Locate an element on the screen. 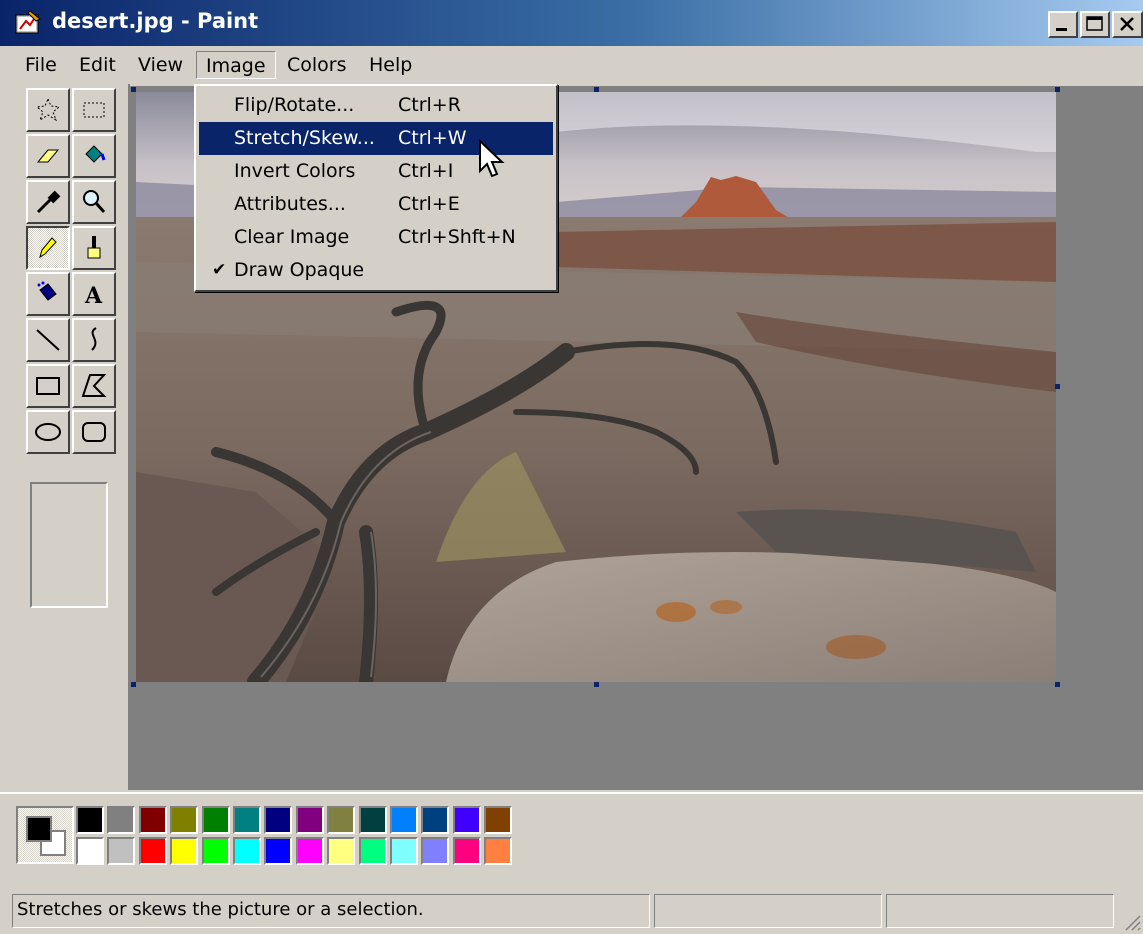 The width and height of the screenshot is (1143, 934). pencil-icon is located at coordinates (48, 248).